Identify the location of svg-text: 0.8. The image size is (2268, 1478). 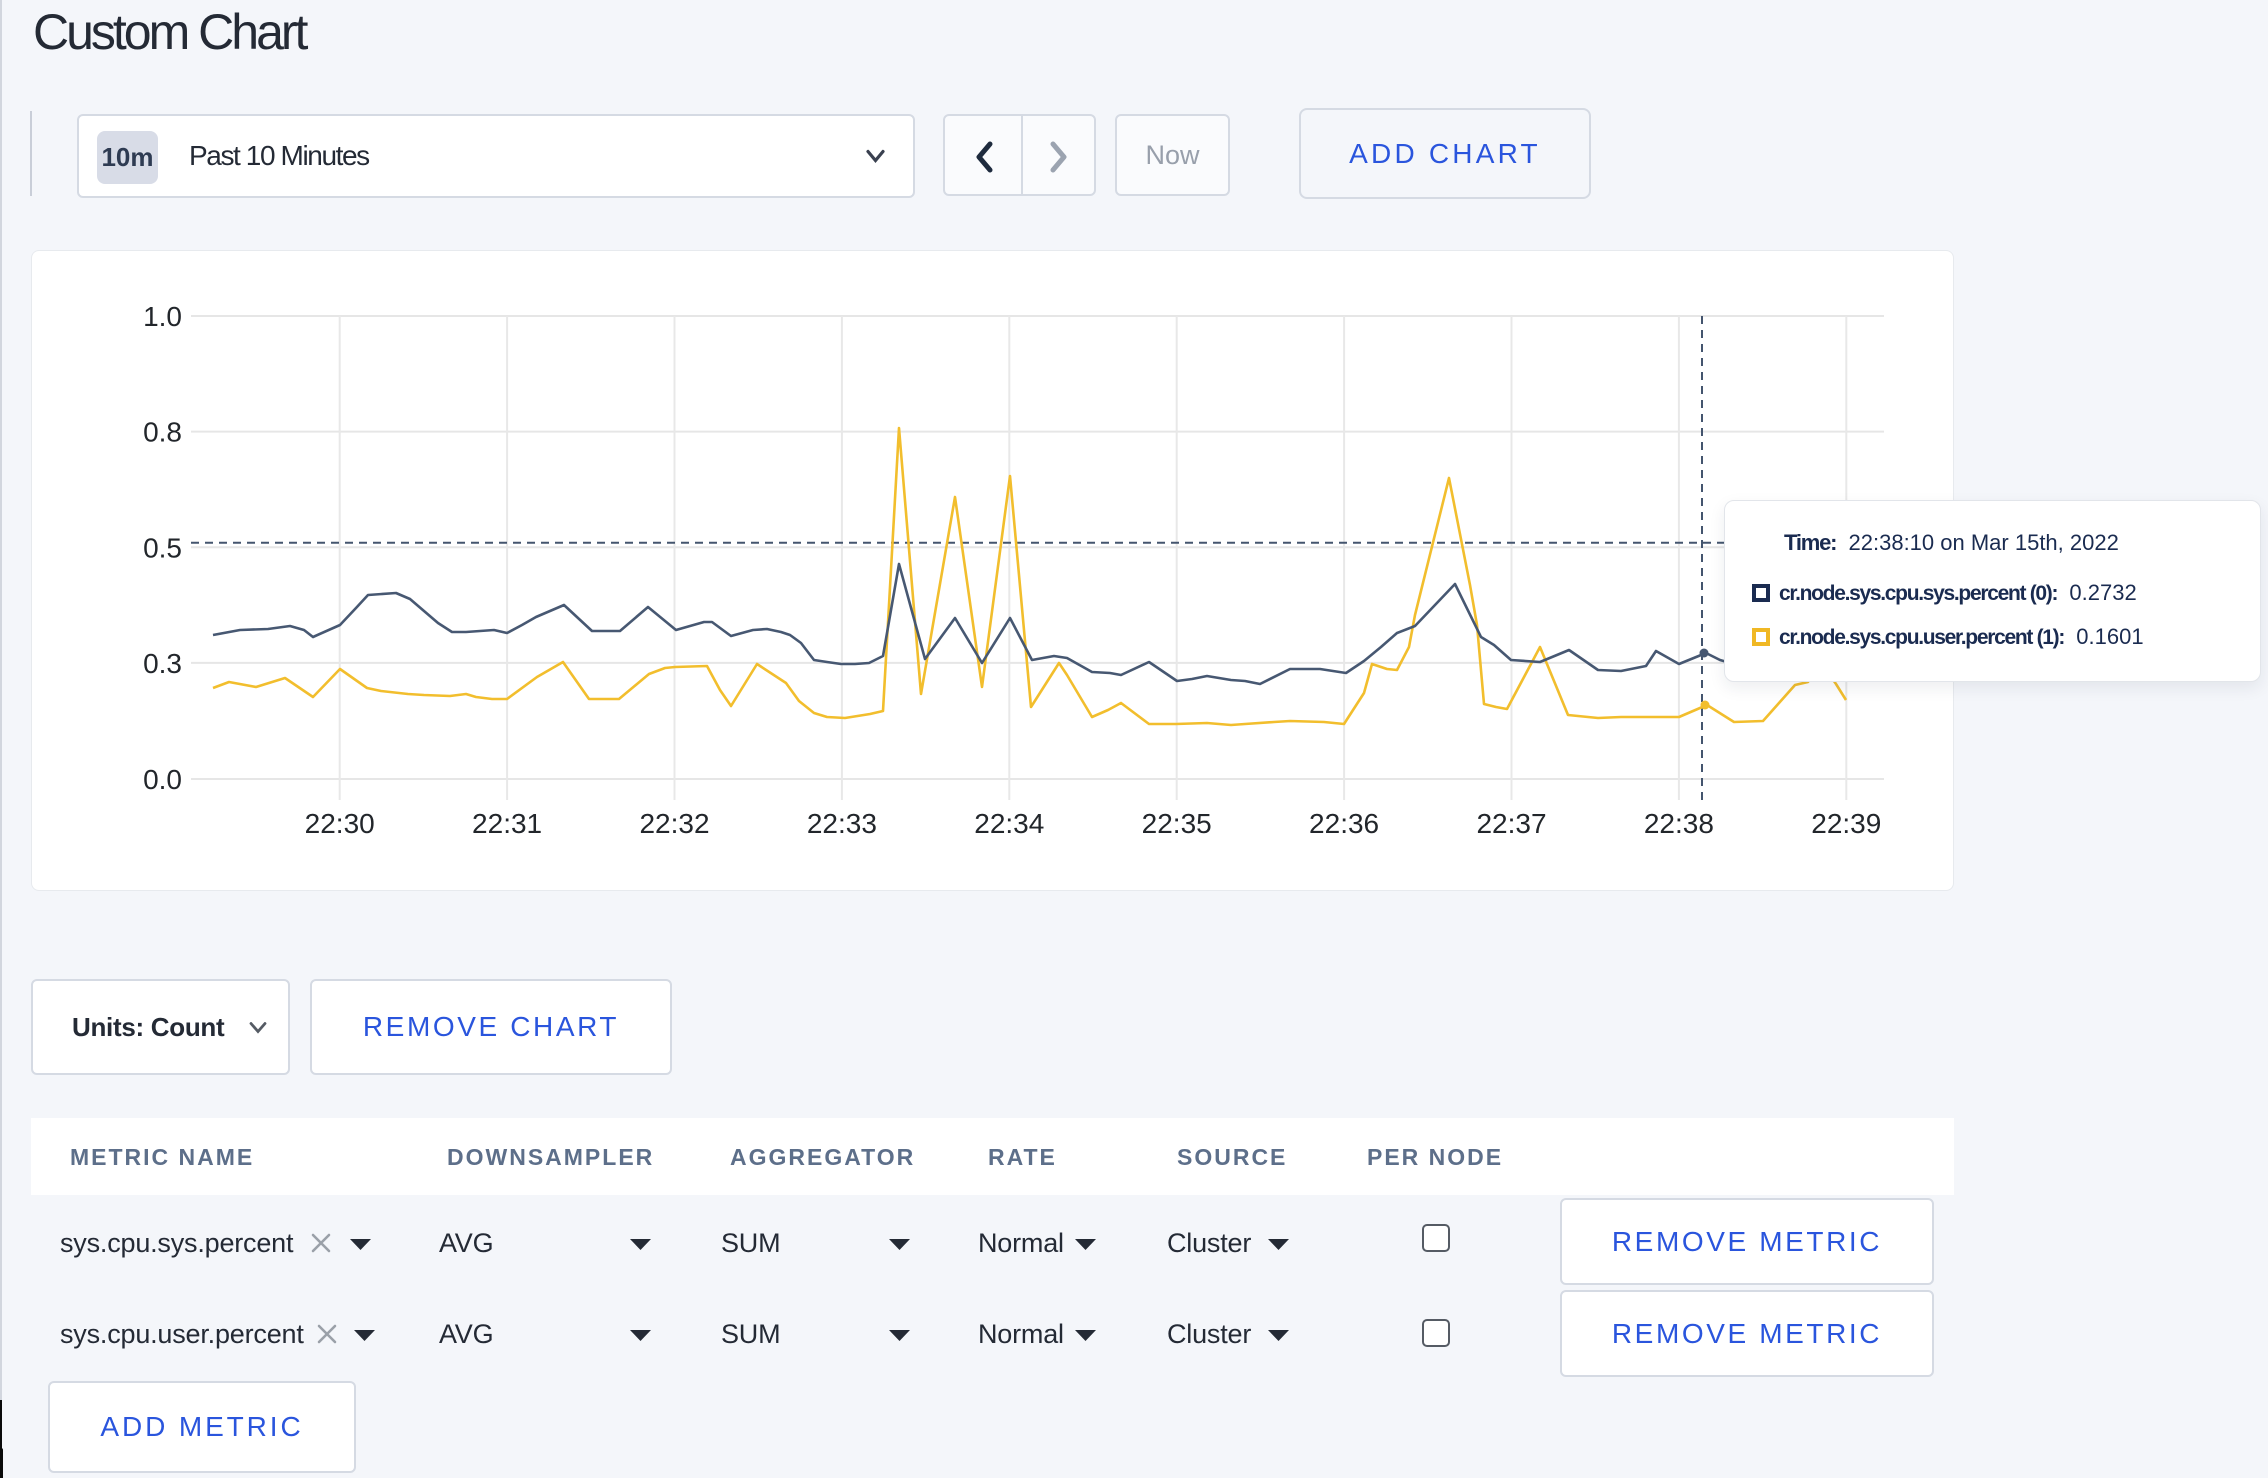
(162, 432).